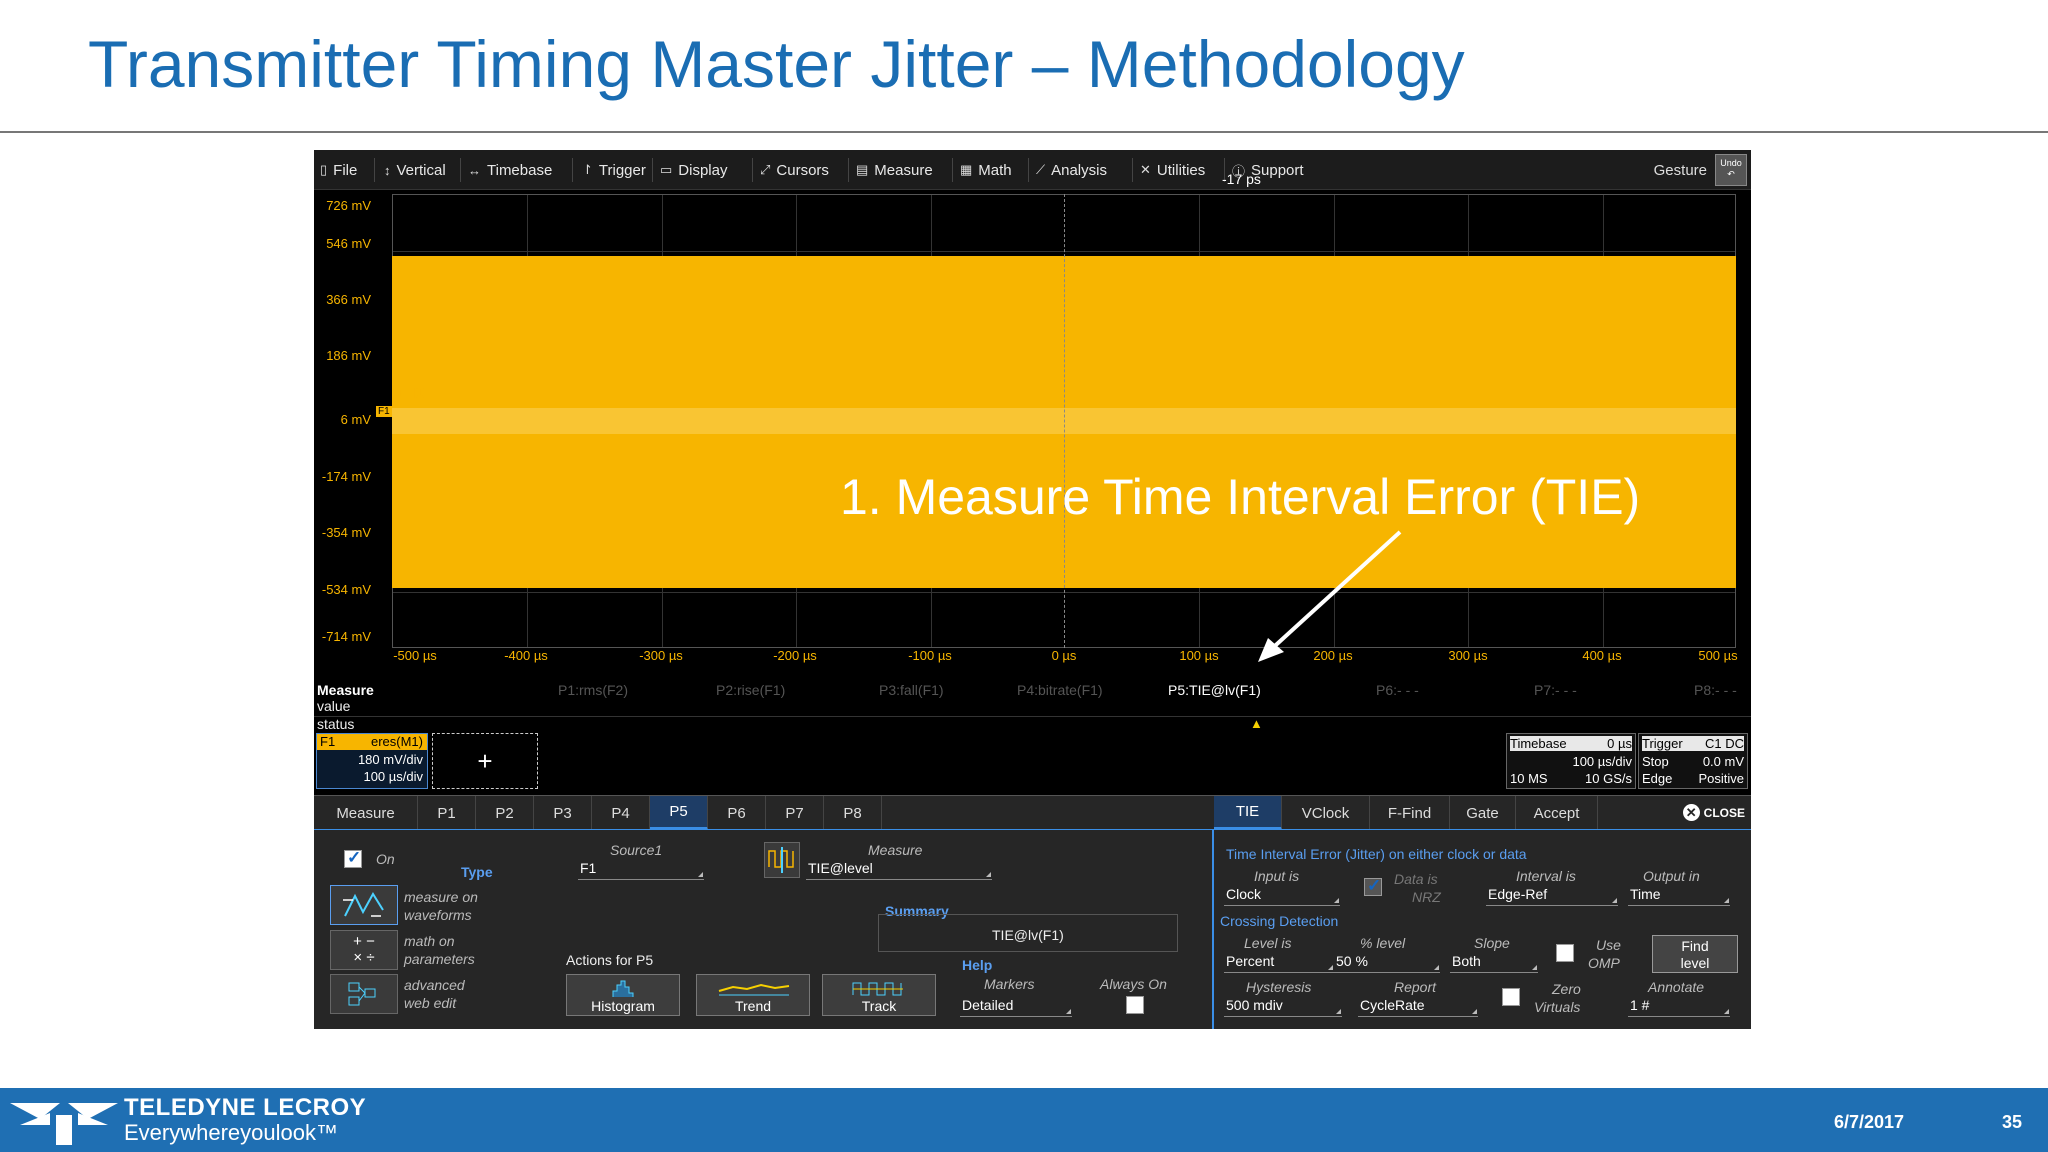 This screenshot has width=2048, height=1152. I want to click on nrz-label: Data is, so click(1416, 879).